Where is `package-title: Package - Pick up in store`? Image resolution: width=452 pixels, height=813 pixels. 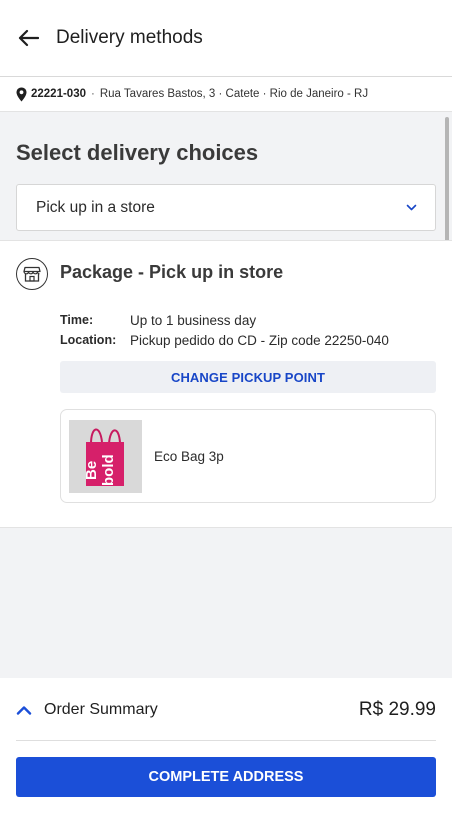
package-title: Package - Pick up in store is located at coordinates (172, 272).